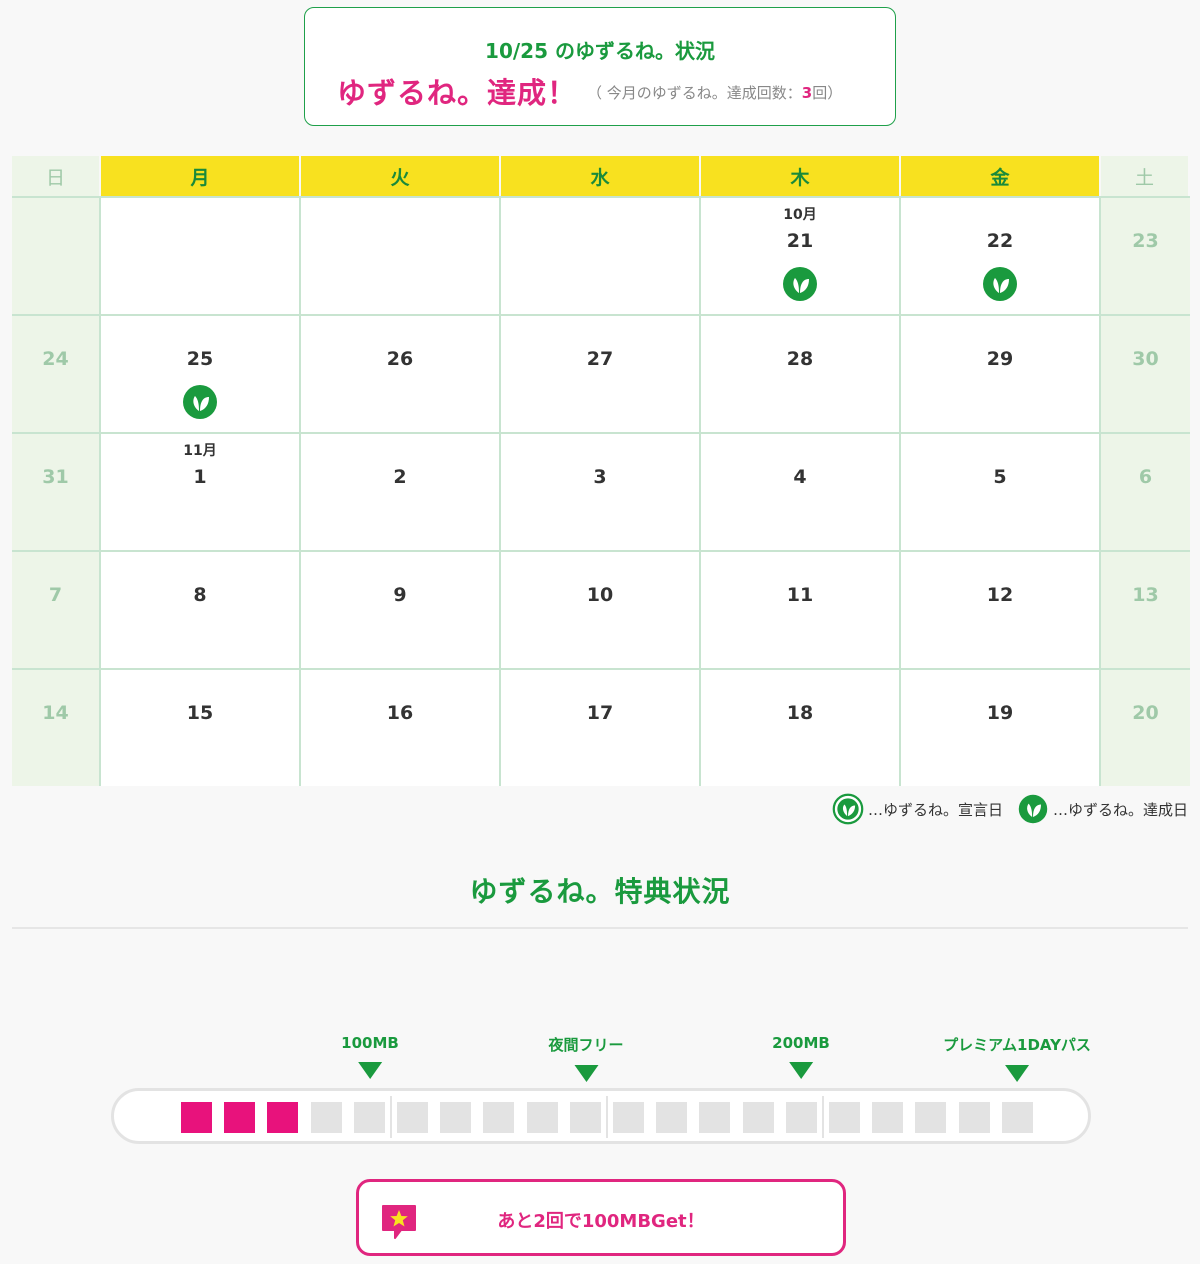 This screenshot has height=1264, width=1200. I want to click on weekday-header: 土, so click(1145, 176).